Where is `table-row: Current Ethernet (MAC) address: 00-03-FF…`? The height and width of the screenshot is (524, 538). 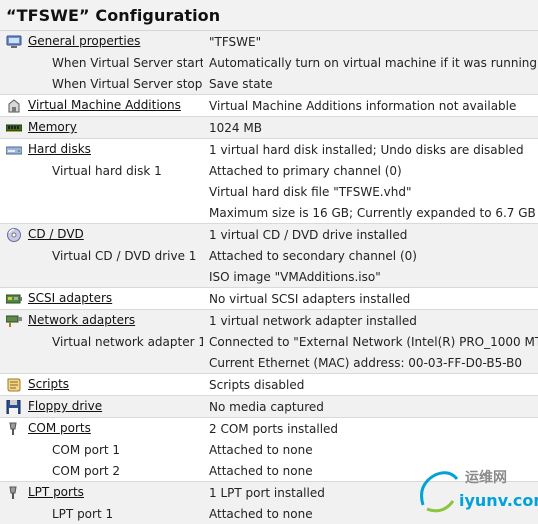
table-row: Current Ethernet (MAC) address: 00-03-FF… is located at coordinates (269, 363).